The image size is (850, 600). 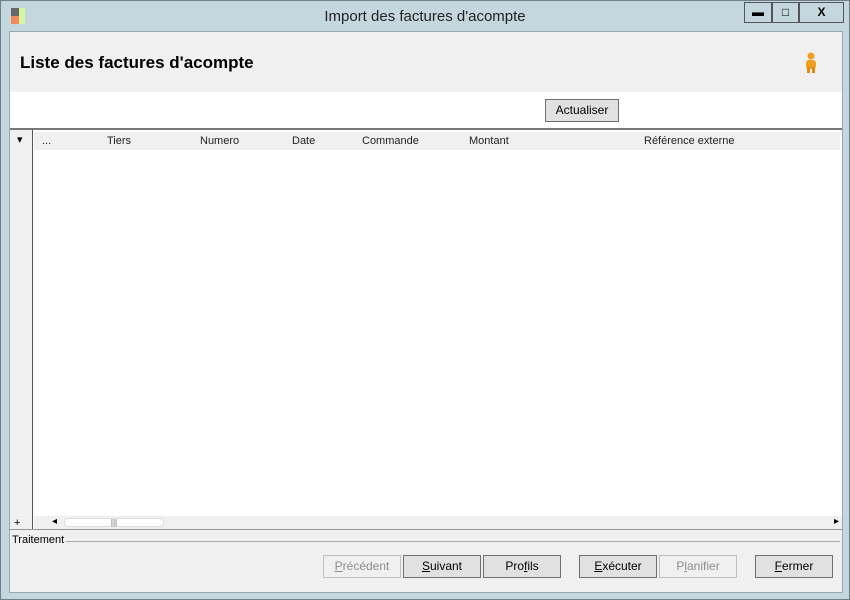 What do you see at coordinates (38, 540) in the screenshot?
I see `section-label-traitement: Traitement` at bounding box center [38, 540].